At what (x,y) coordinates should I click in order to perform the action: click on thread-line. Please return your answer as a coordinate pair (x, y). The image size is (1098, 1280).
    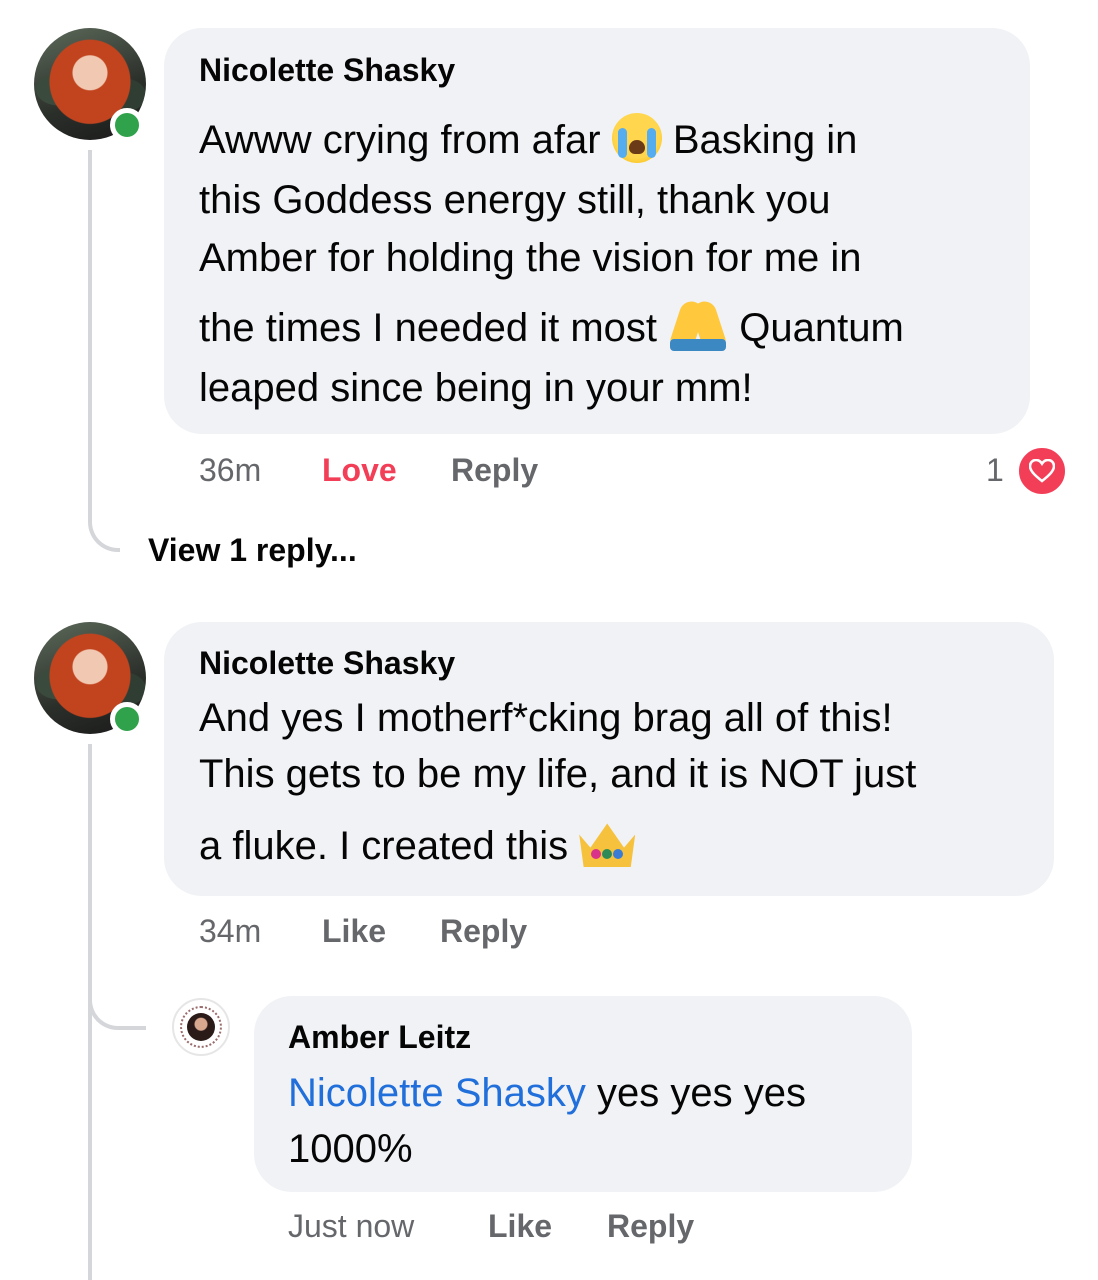
    Looking at the image, I should click on (90, 330).